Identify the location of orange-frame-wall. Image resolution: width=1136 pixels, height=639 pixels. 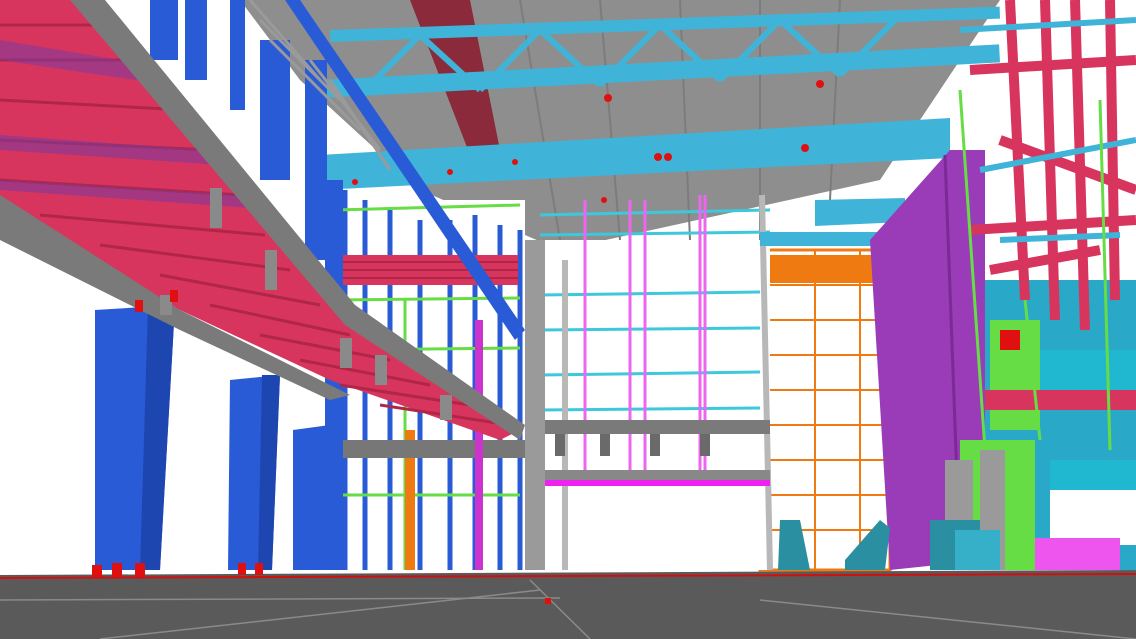
(825, 410).